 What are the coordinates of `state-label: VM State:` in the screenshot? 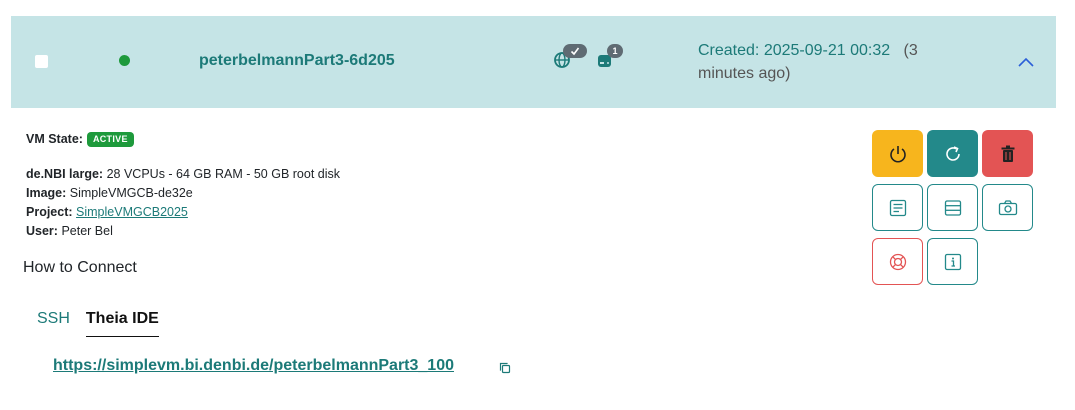 It's located at (54, 139).